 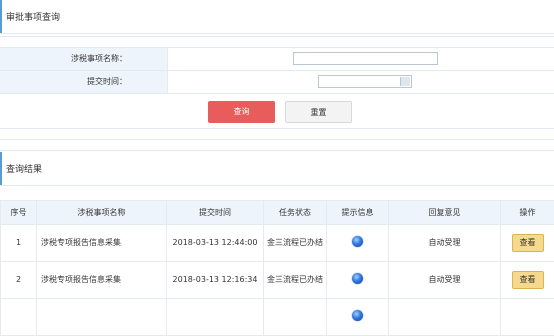 What do you see at coordinates (84, 59) in the screenshot?
I see `item-name-label: 涉税事项名称：` at bounding box center [84, 59].